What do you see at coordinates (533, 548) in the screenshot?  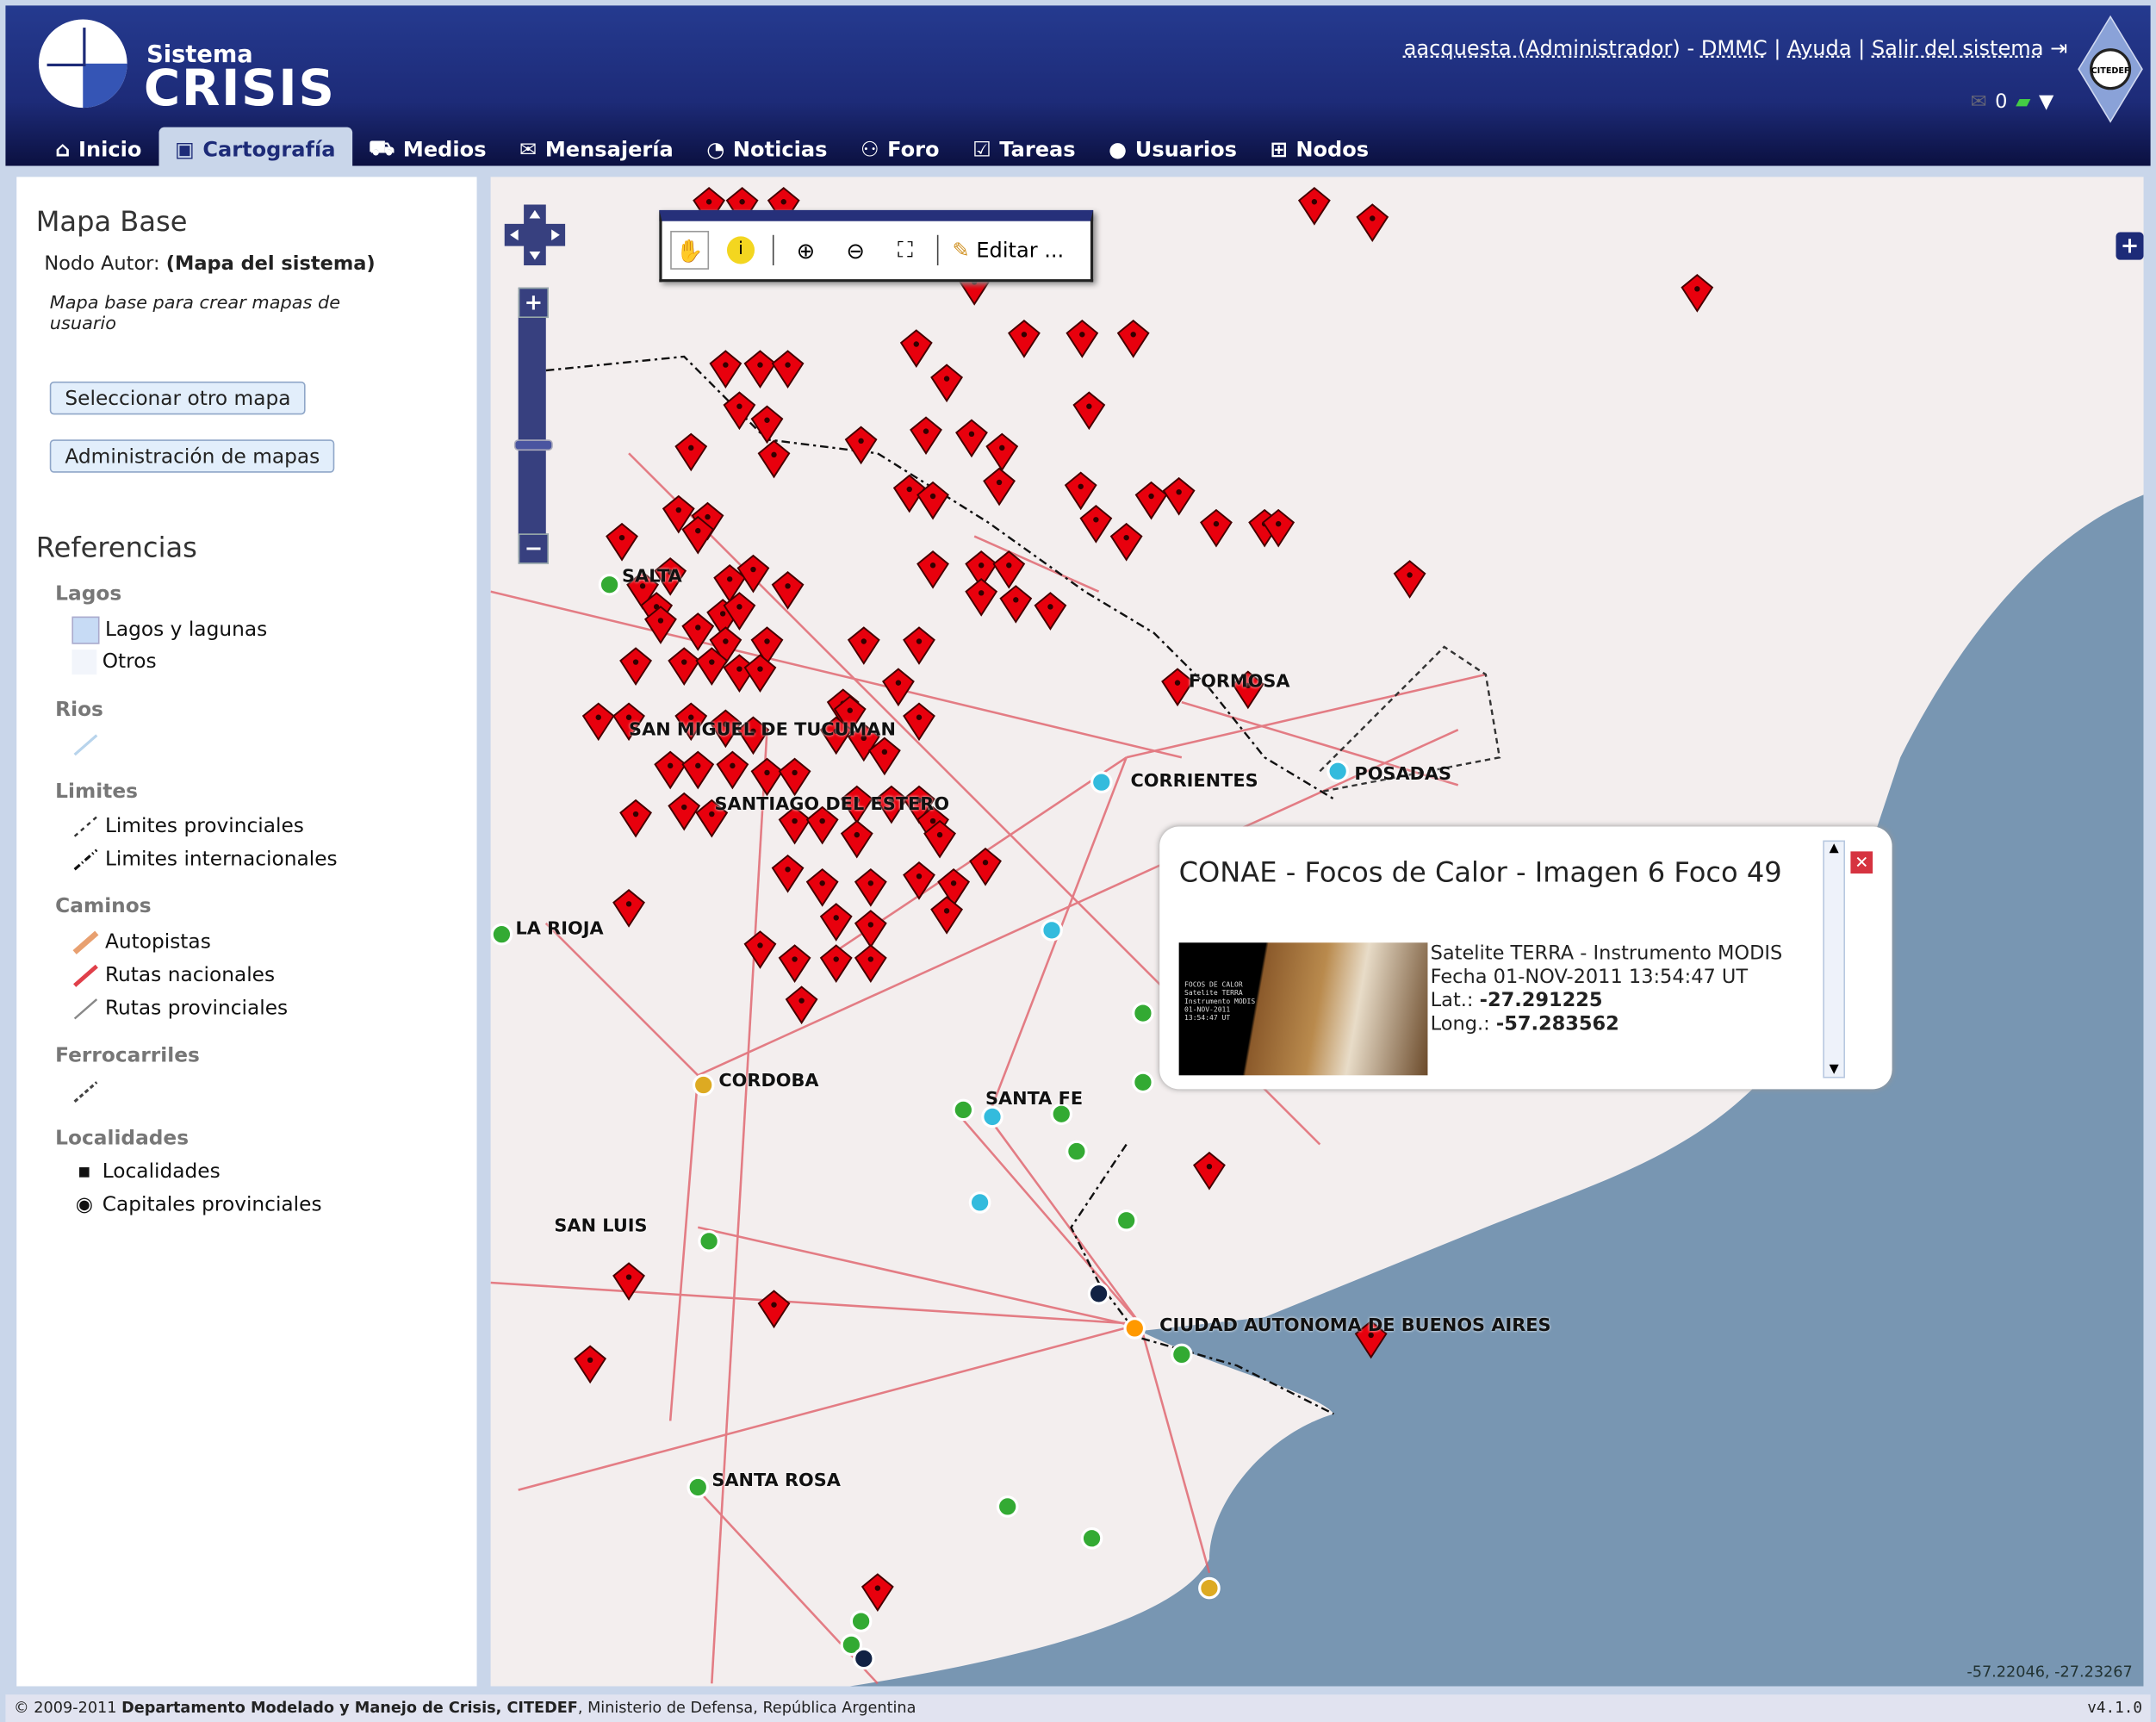 I see `zoom-out-button: −` at bounding box center [533, 548].